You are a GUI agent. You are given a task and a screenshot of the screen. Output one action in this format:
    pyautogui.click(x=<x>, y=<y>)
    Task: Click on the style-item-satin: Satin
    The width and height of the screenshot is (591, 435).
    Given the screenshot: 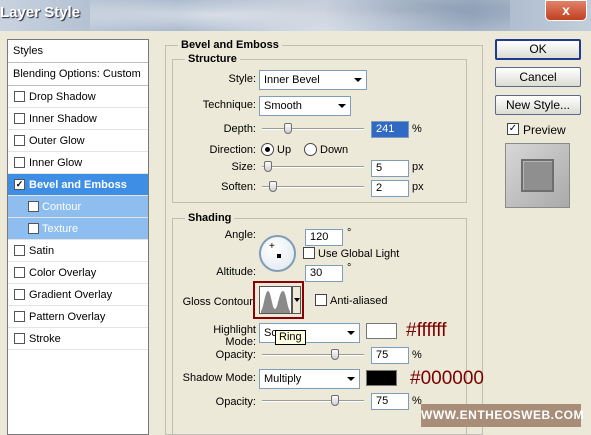 What is the action you would take?
    pyautogui.click(x=78, y=251)
    